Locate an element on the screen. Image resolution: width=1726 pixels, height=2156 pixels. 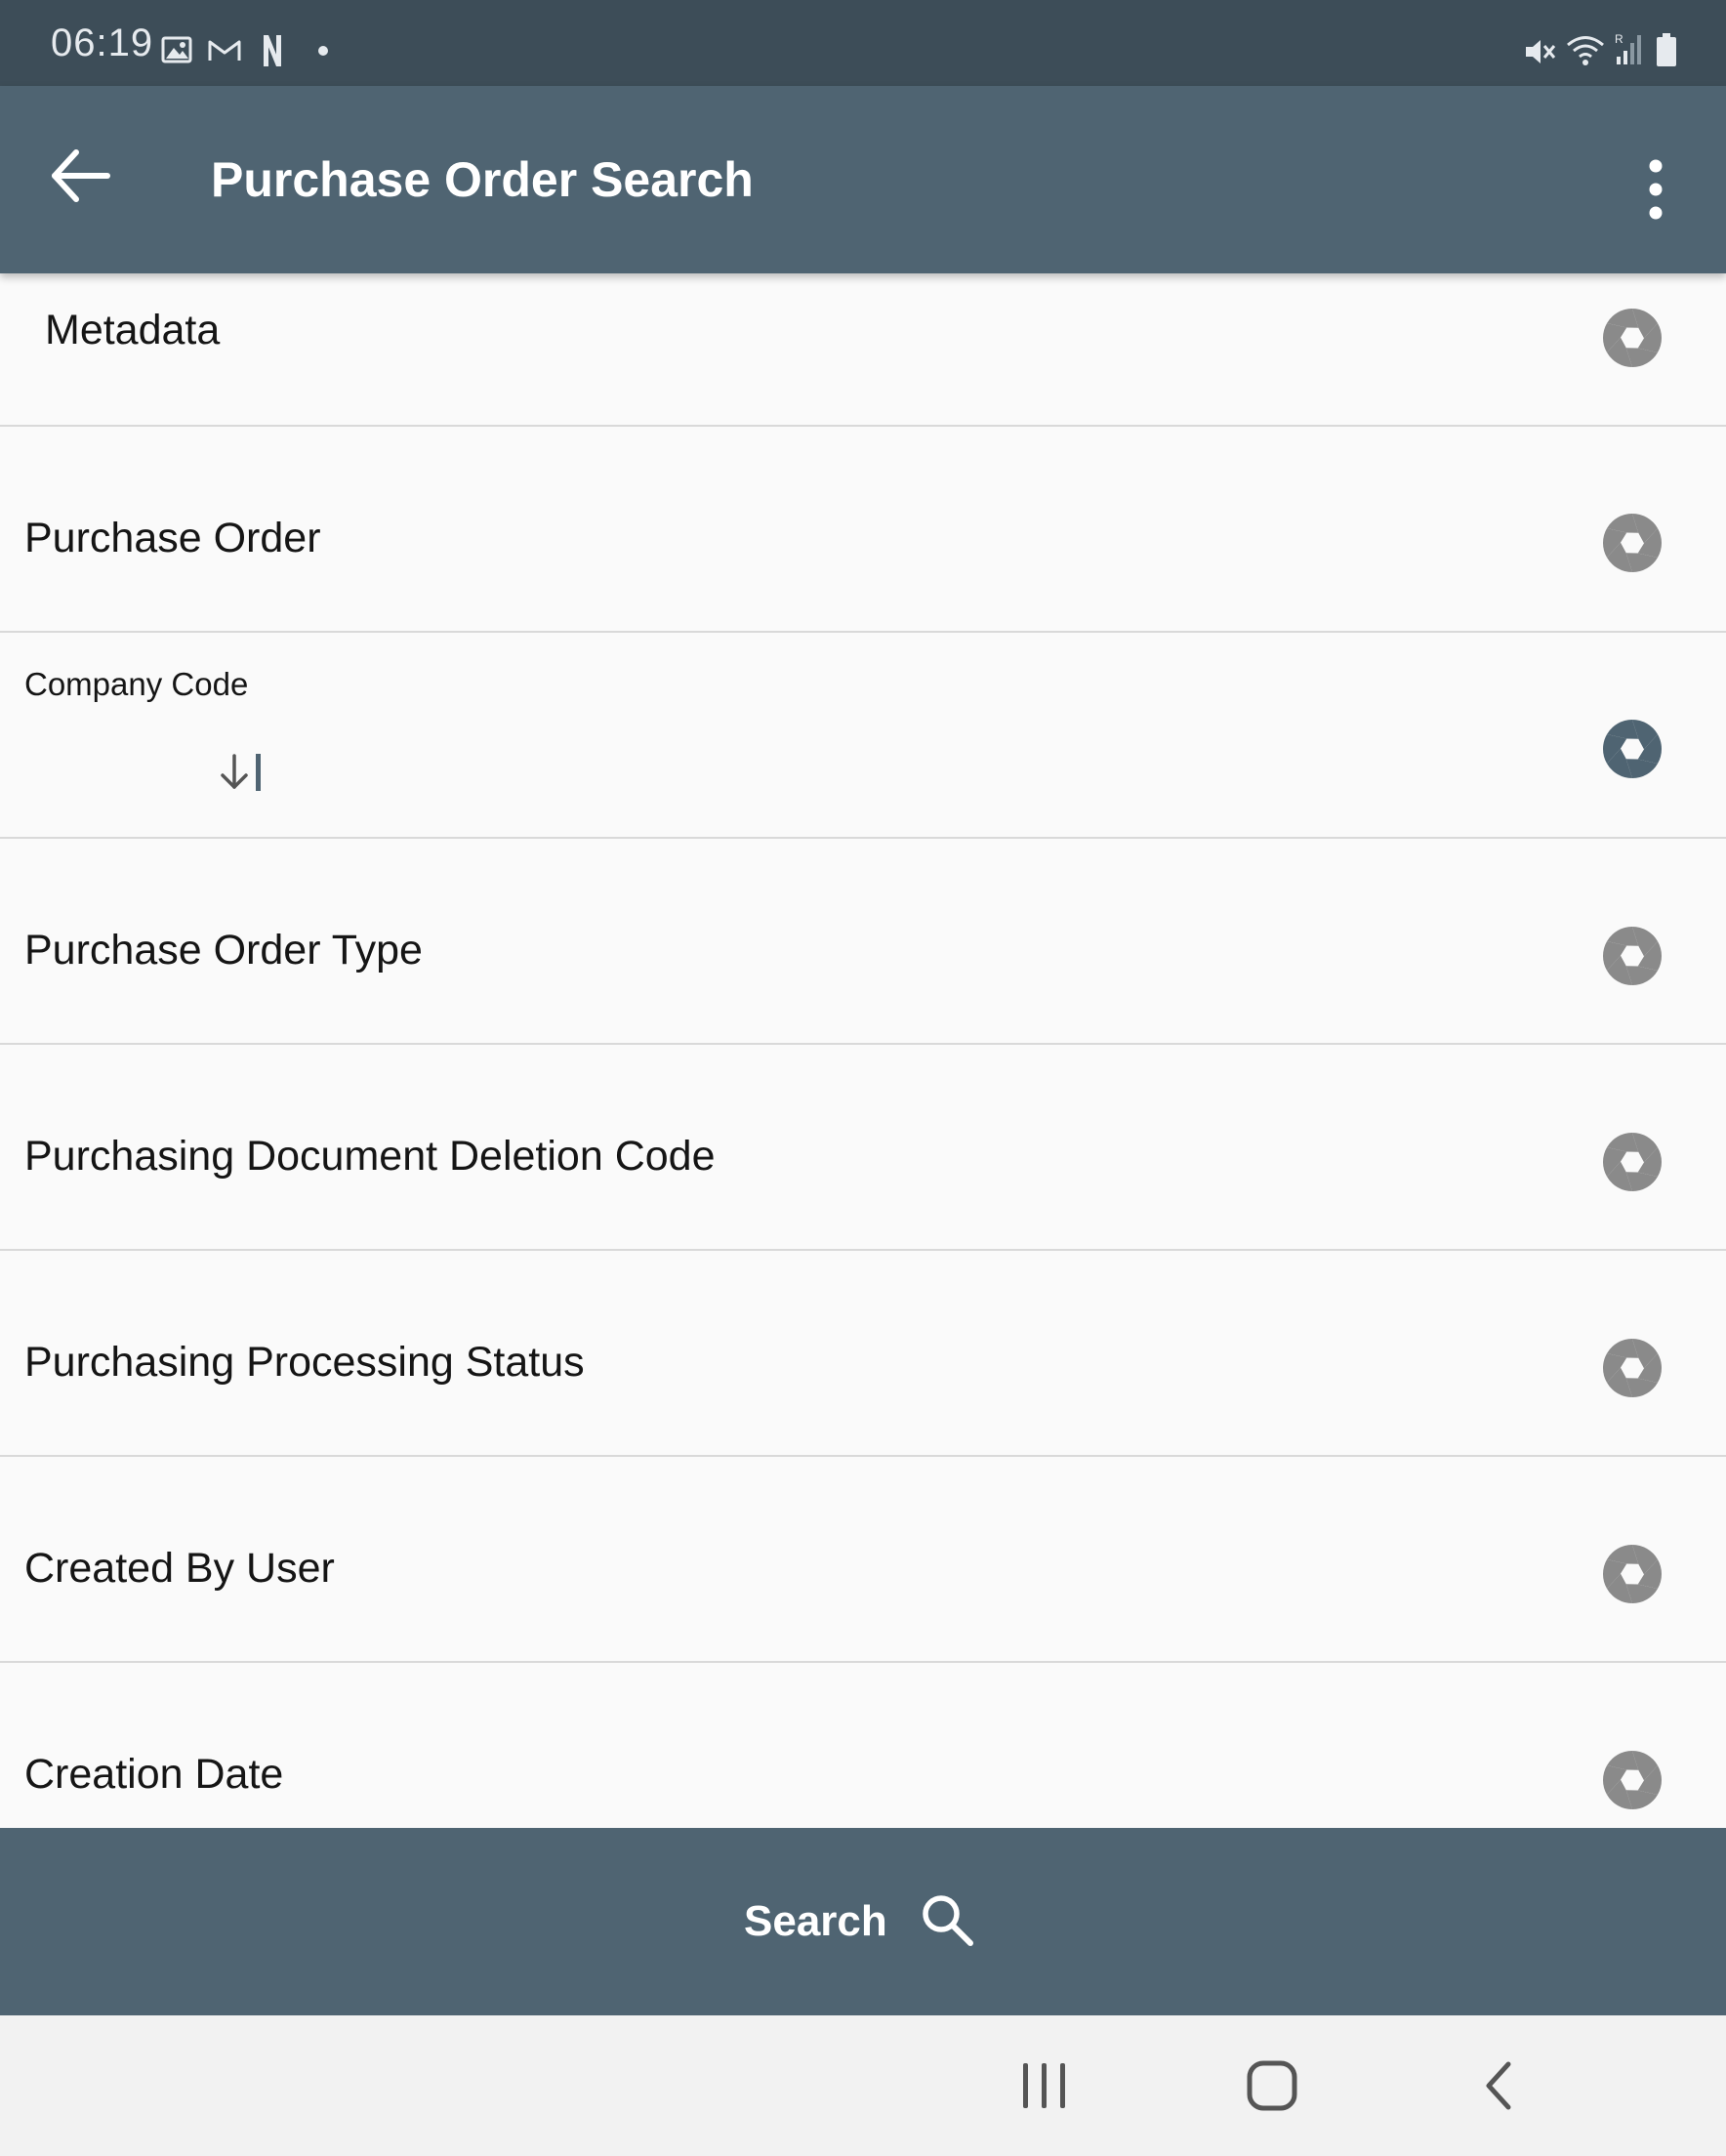
more-notifications-dot-icon is located at coordinates (323, 51).